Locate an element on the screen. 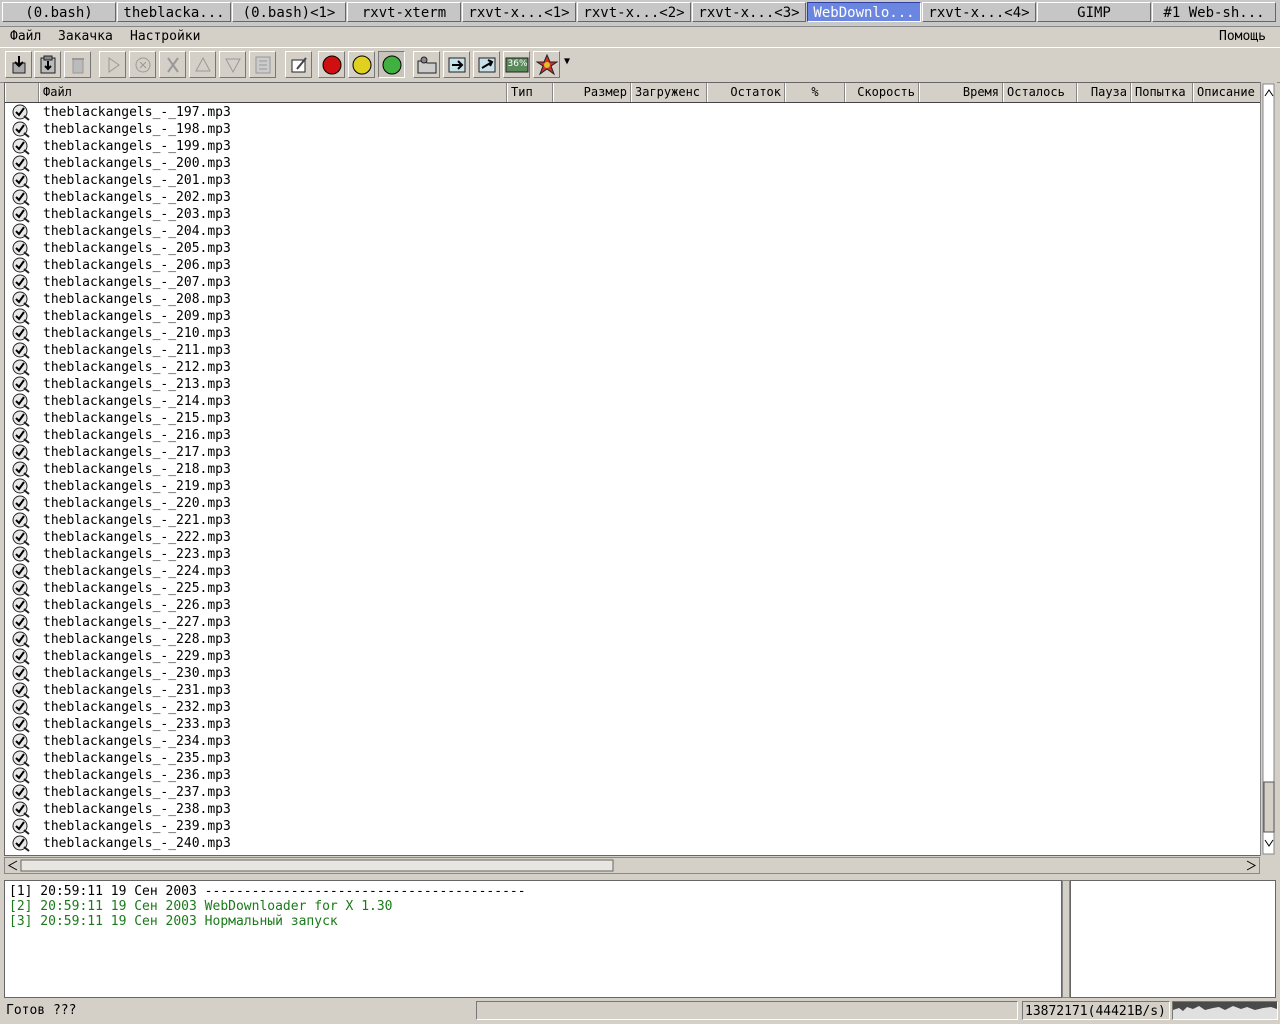 Image resolution: width=1280 pixels, height=1024 pixels. column-header-file: Файл is located at coordinates (273, 92).